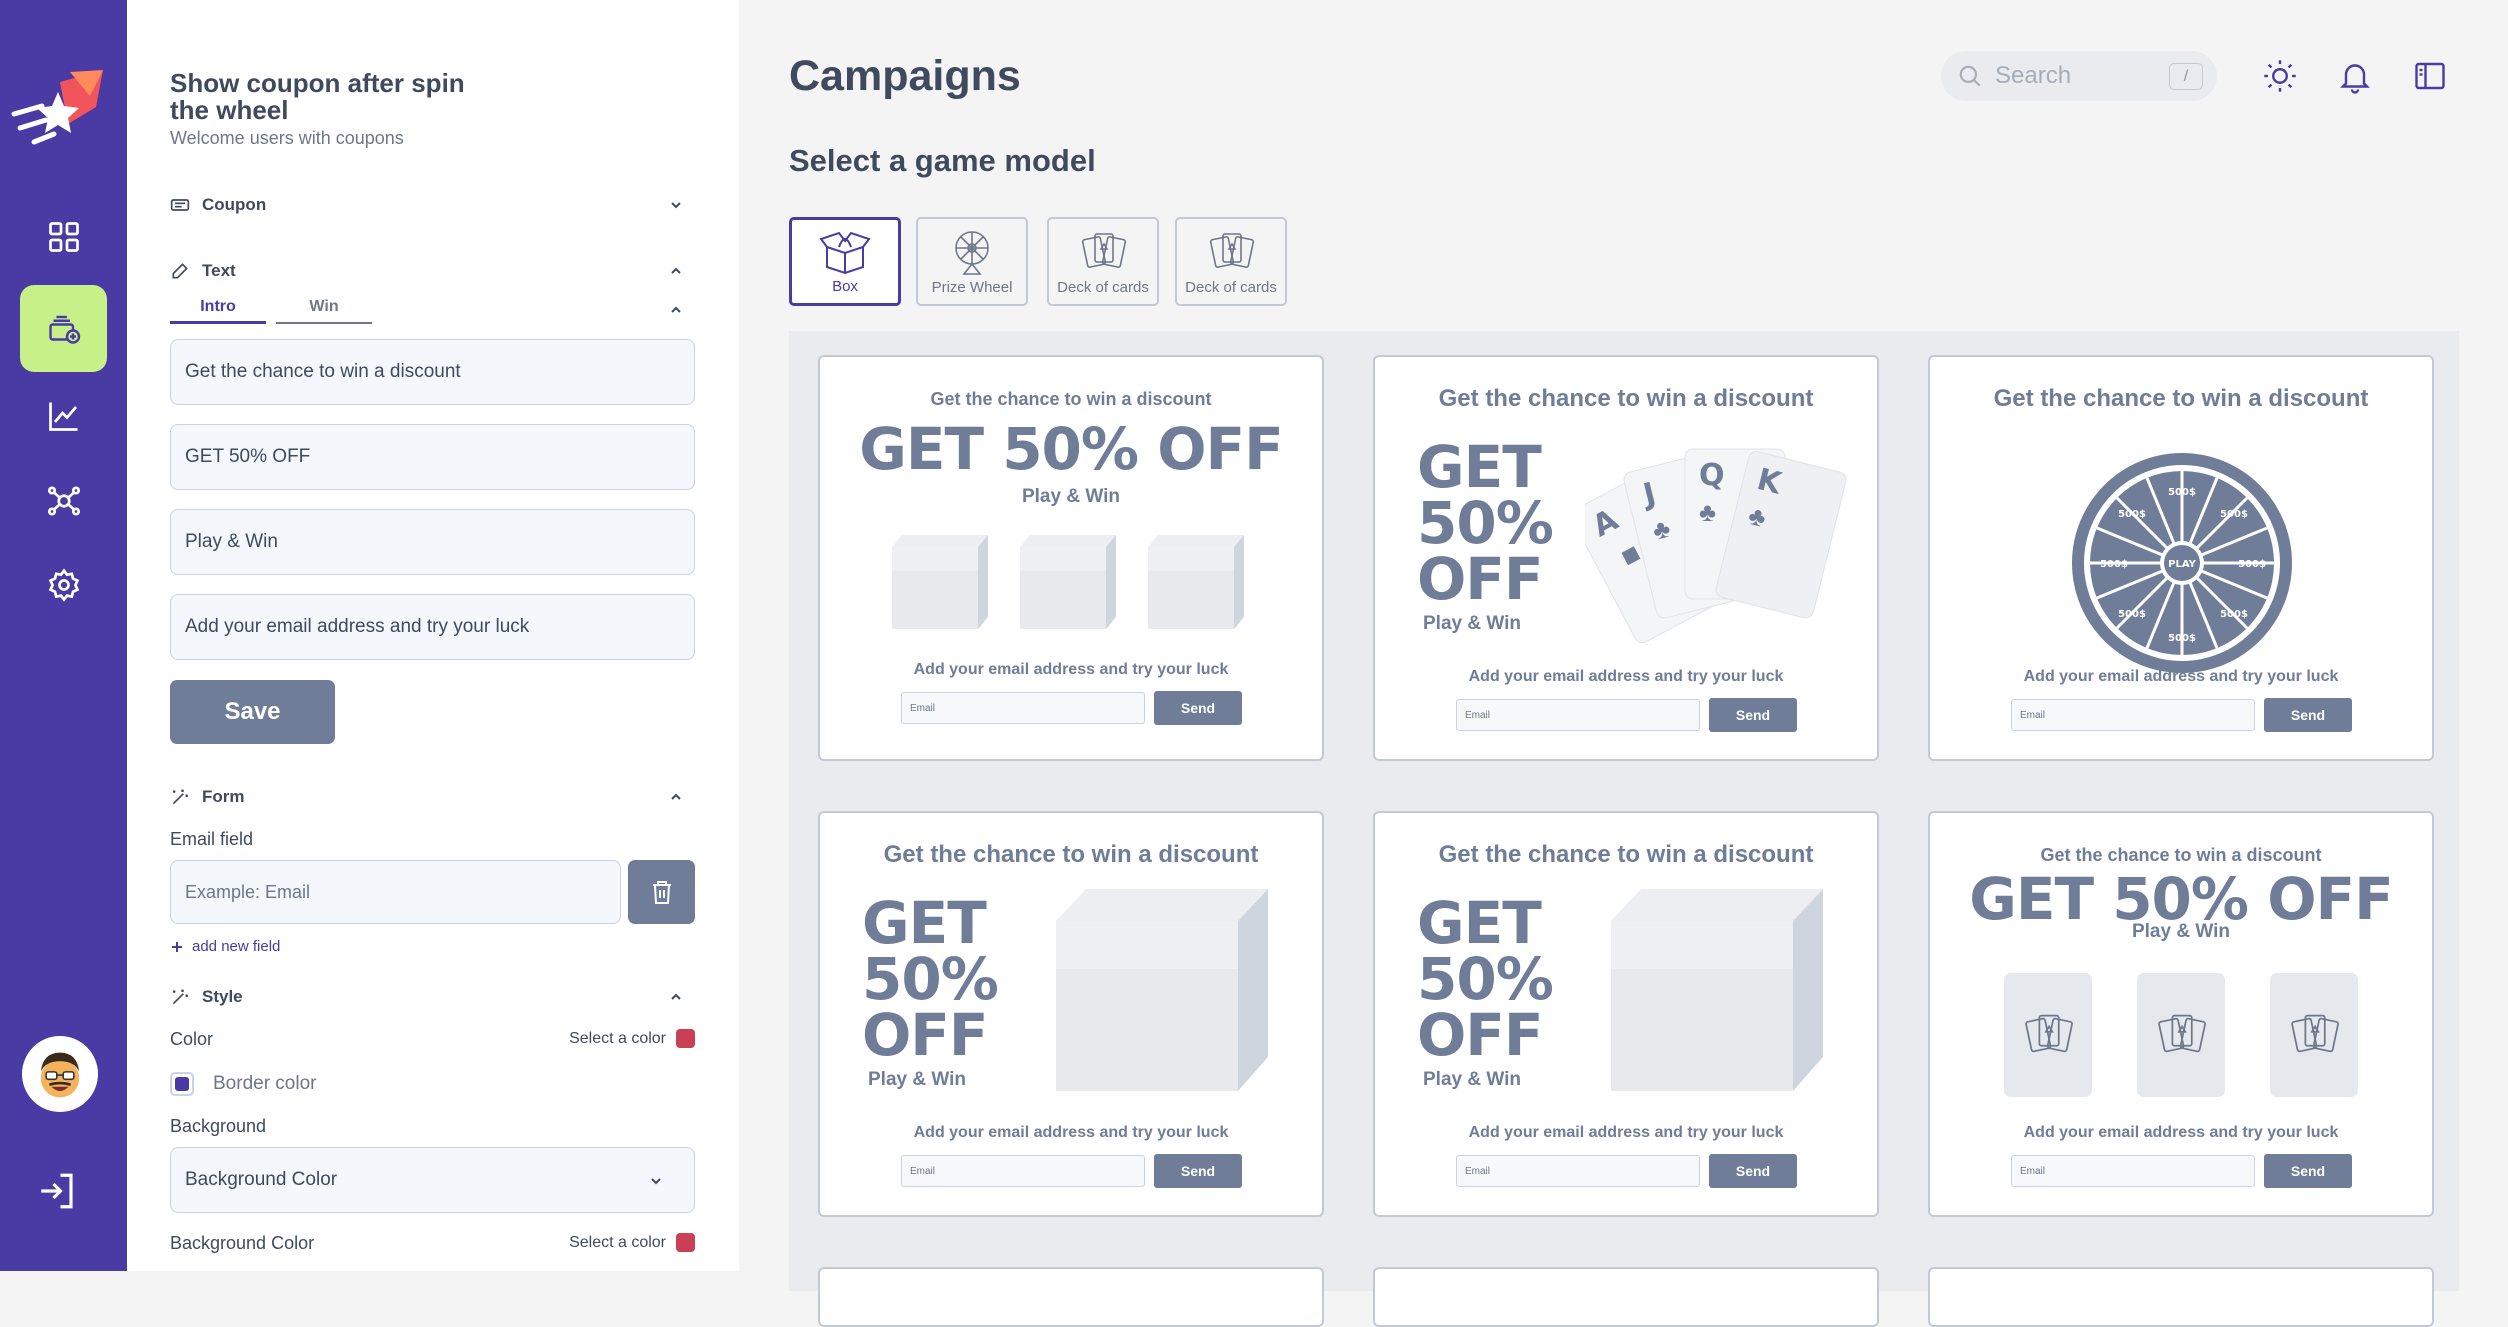 This screenshot has width=2508, height=1327. I want to click on plus-icon, so click(177, 946).